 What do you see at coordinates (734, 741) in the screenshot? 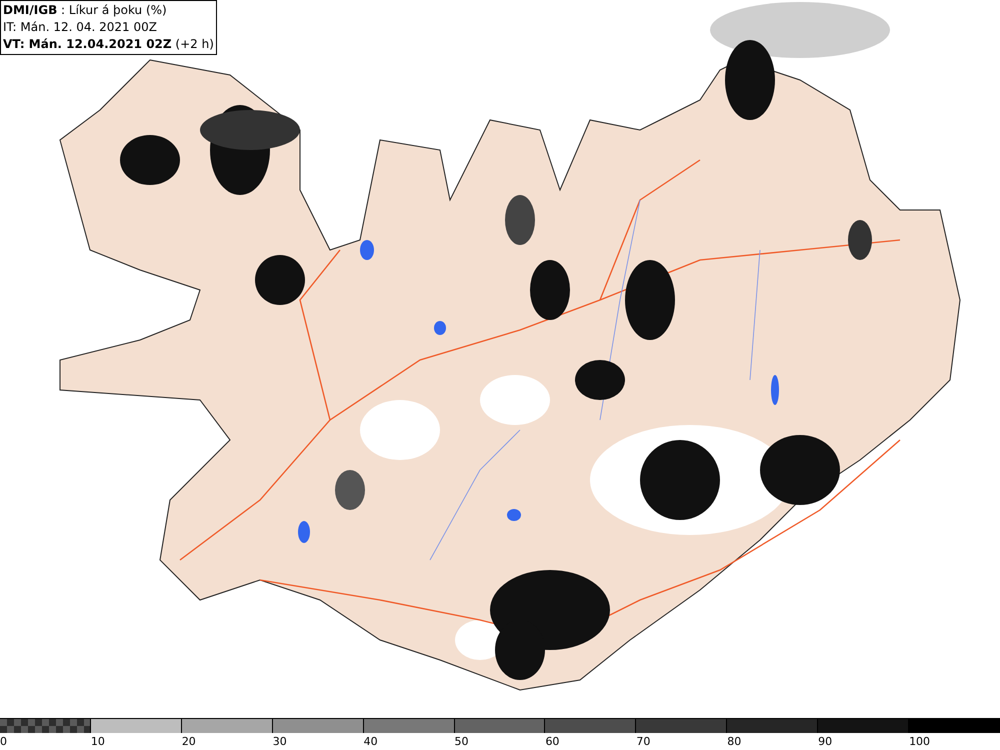
I see `legend-label: 80` at bounding box center [734, 741].